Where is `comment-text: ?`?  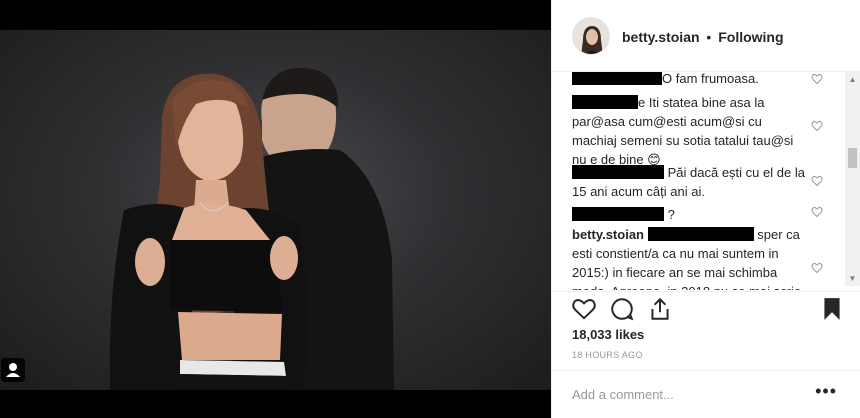 comment-text: ? is located at coordinates (671, 214).